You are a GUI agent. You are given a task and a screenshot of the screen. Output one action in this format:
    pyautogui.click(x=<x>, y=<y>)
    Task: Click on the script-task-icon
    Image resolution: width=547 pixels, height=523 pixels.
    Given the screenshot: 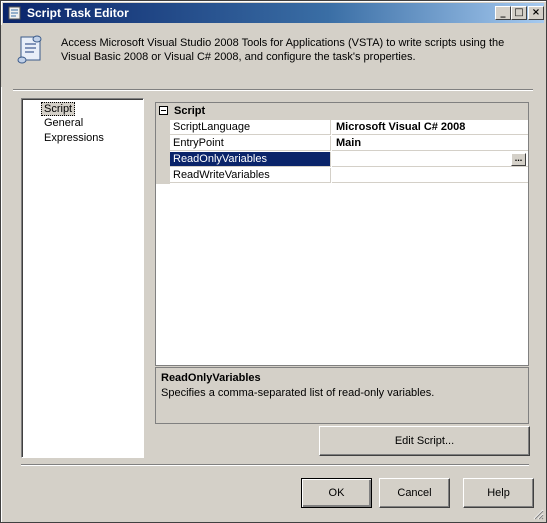 What is the action you would take?
    pyautogui.click(x=14, y=13)
    